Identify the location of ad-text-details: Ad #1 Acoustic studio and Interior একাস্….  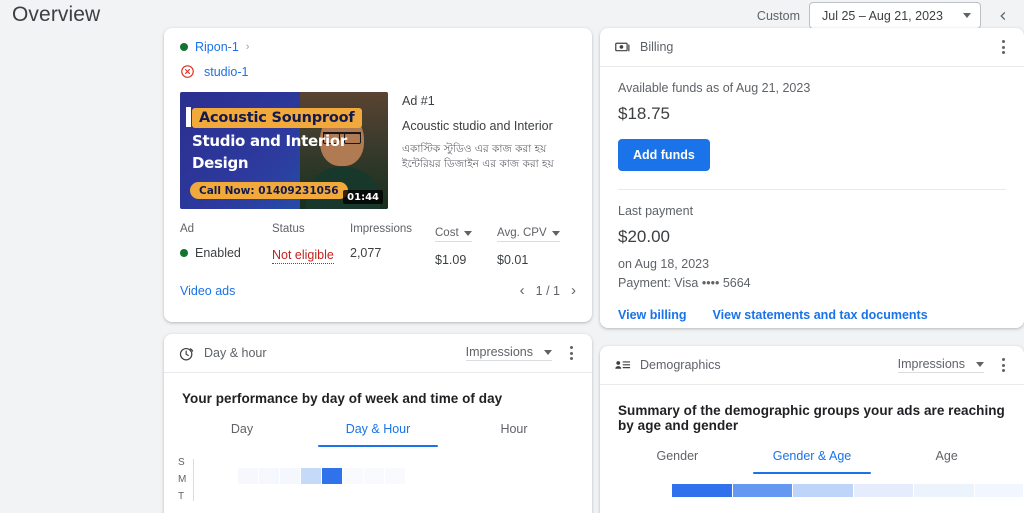
(489, 150).